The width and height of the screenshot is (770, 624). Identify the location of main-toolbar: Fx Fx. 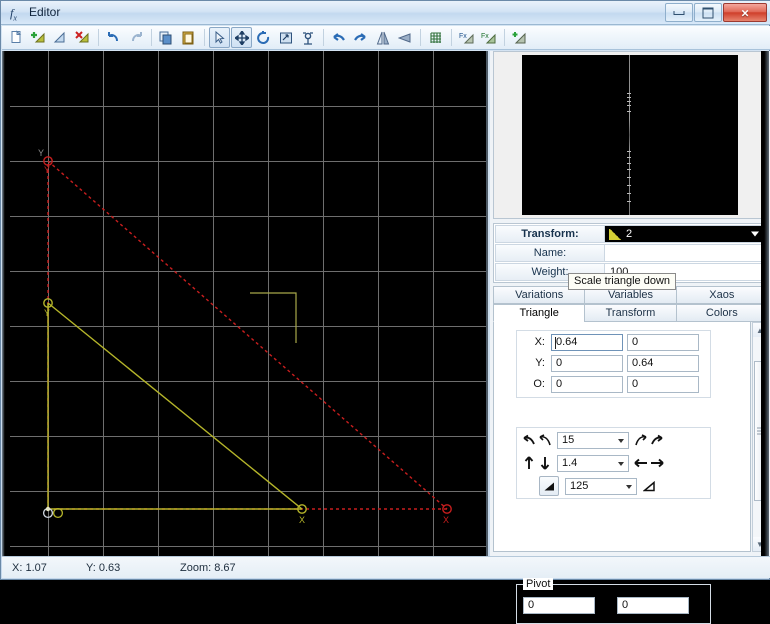
(386, 38).